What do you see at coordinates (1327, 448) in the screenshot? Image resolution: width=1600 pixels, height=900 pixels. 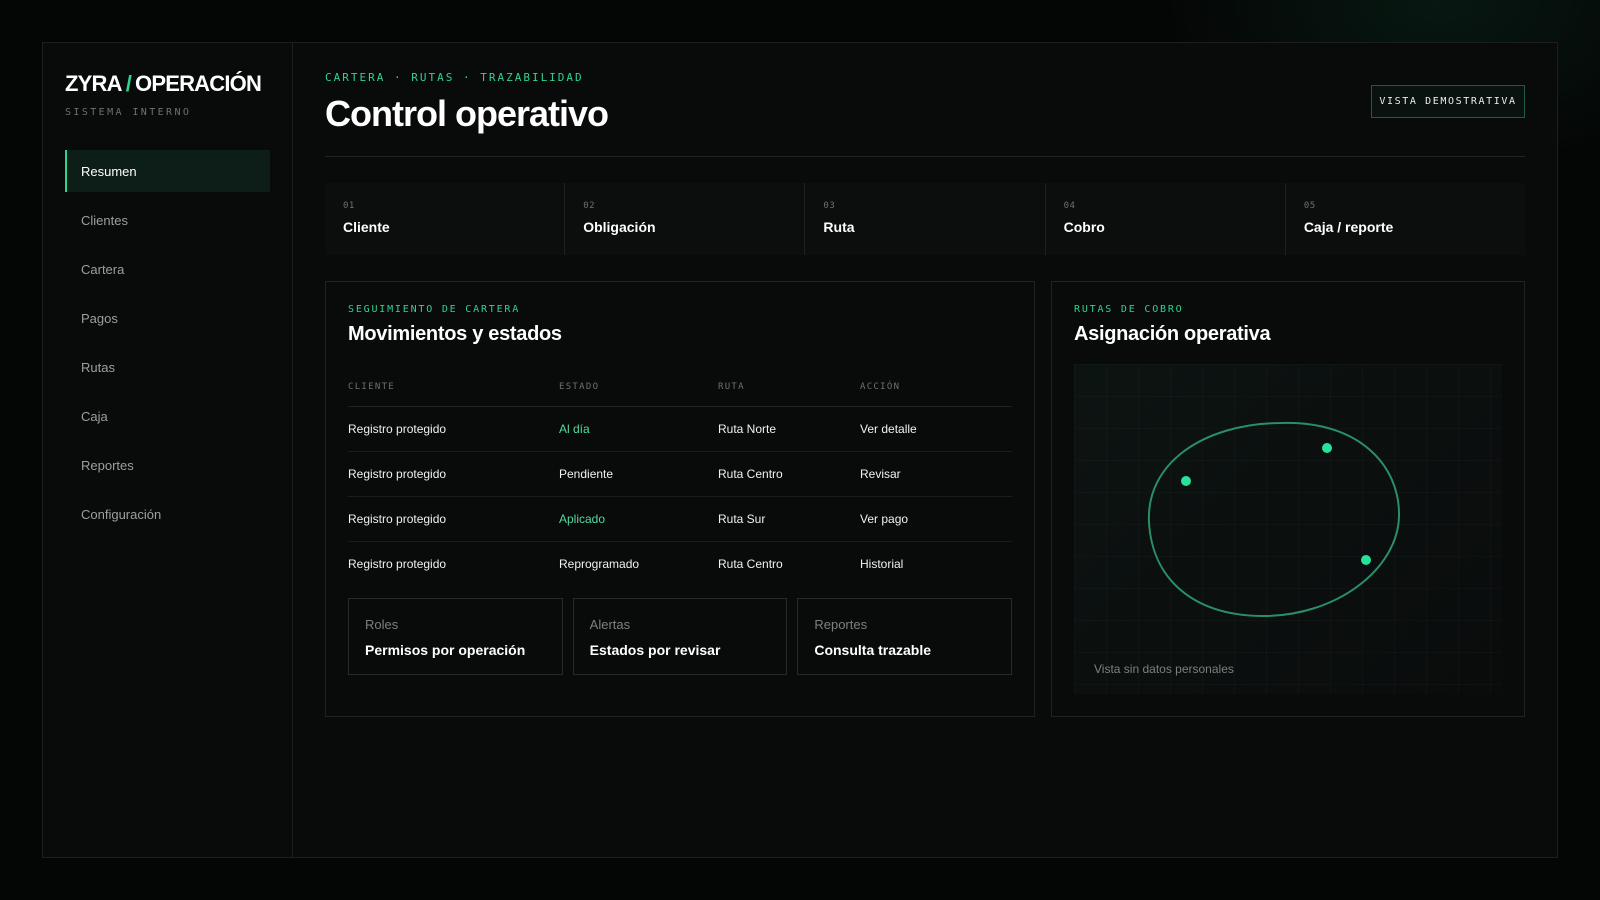 I see `route-point-north` at bounding box center [1327, 448].